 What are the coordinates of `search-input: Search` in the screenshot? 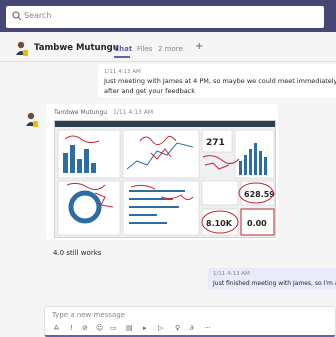 It's located at (165, 17).